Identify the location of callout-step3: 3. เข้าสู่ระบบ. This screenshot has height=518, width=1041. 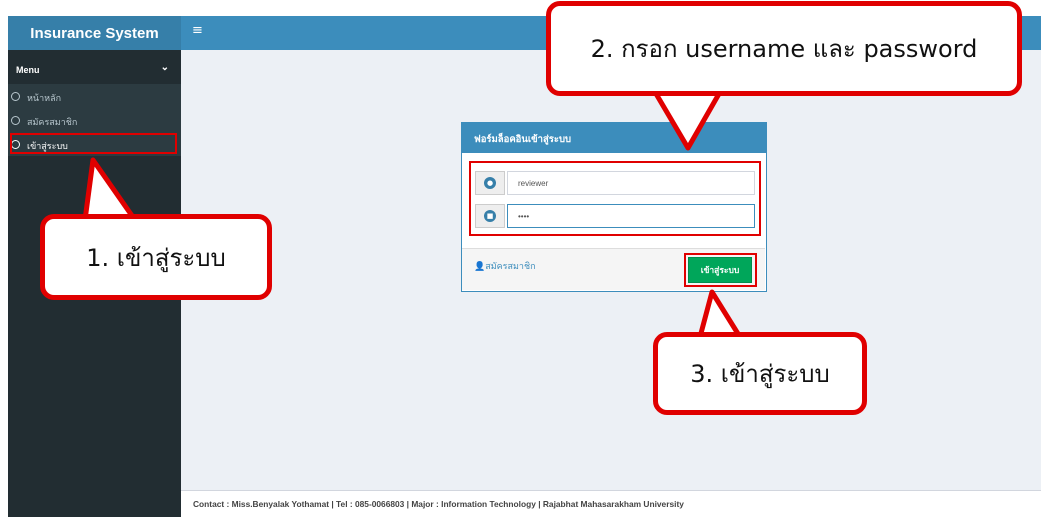
(760, 373).